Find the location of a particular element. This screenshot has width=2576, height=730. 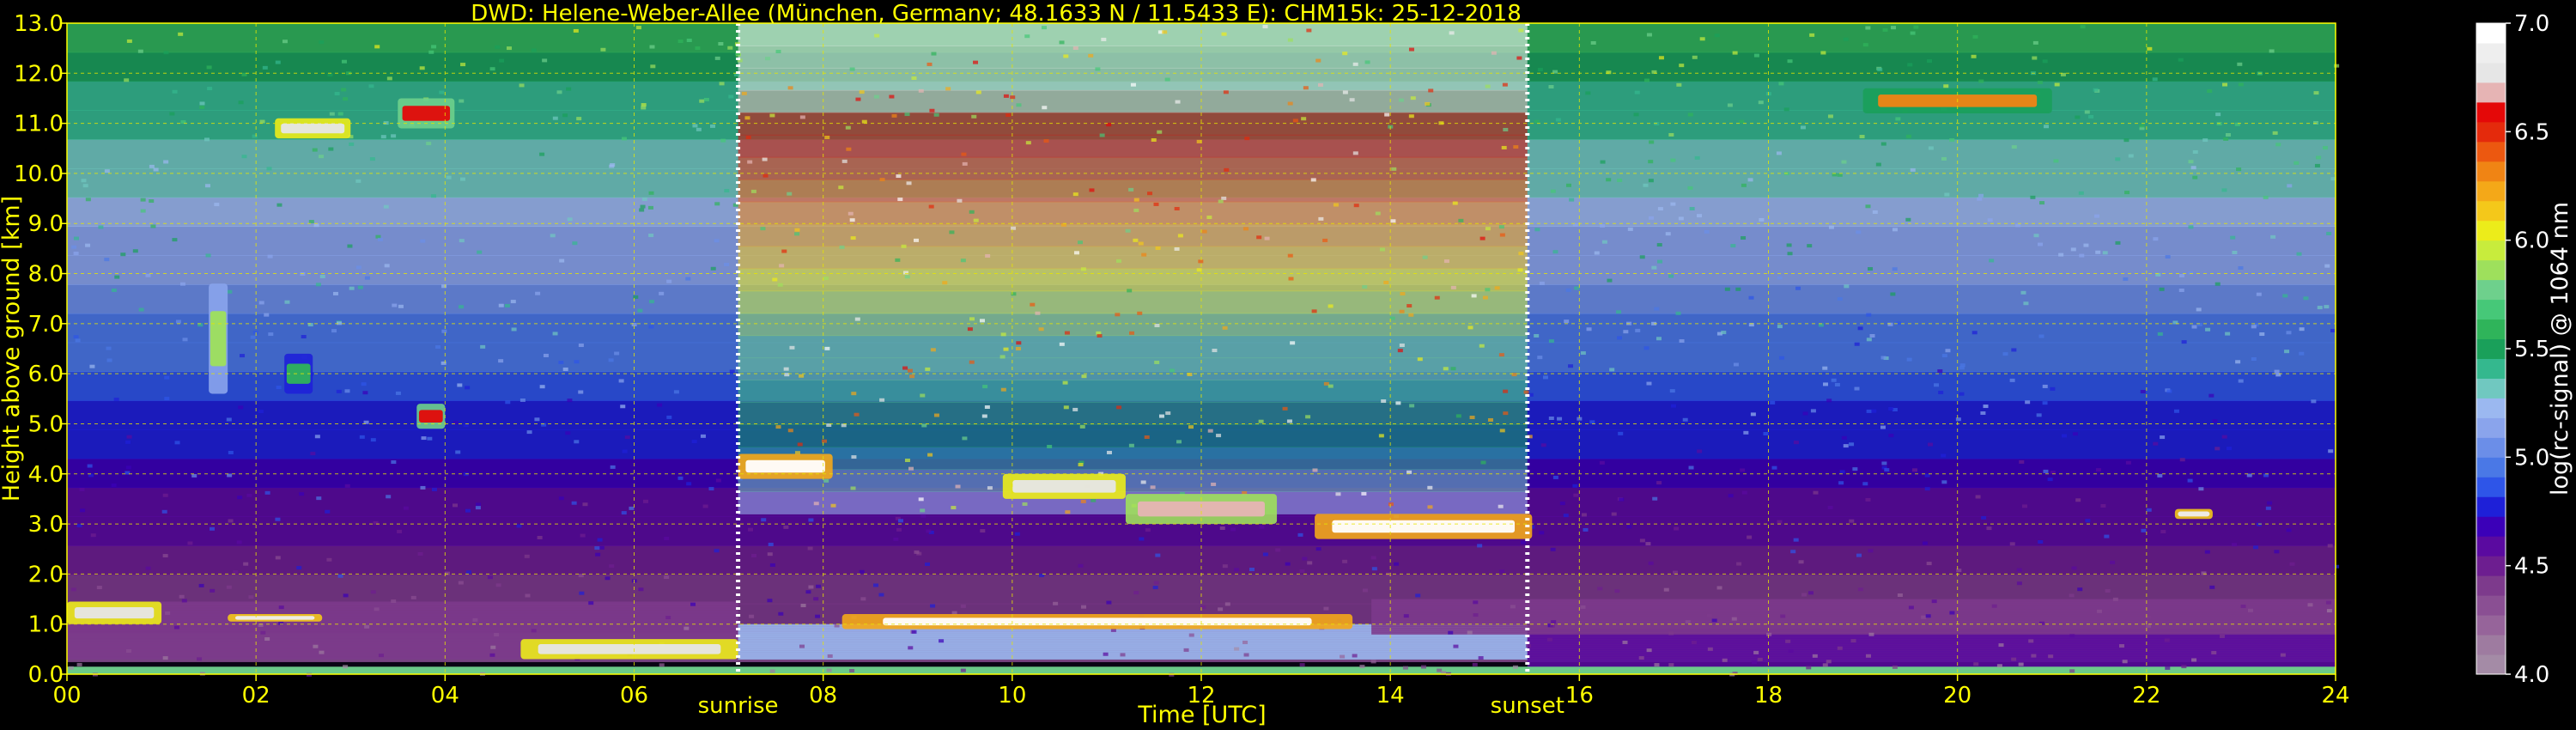

y-tick-label: 9.0 is located at coordinates (46, 224).